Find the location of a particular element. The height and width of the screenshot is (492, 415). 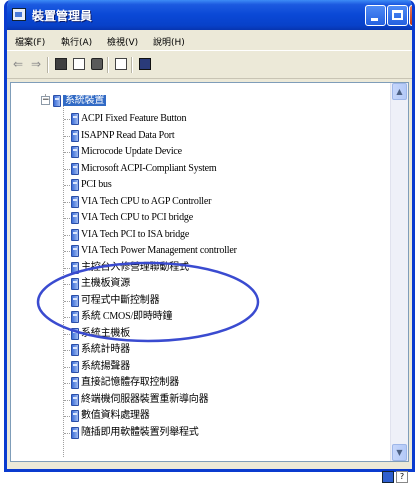

tree-root-system-devices: 系統裝置 is located at coordinates (85, 101).